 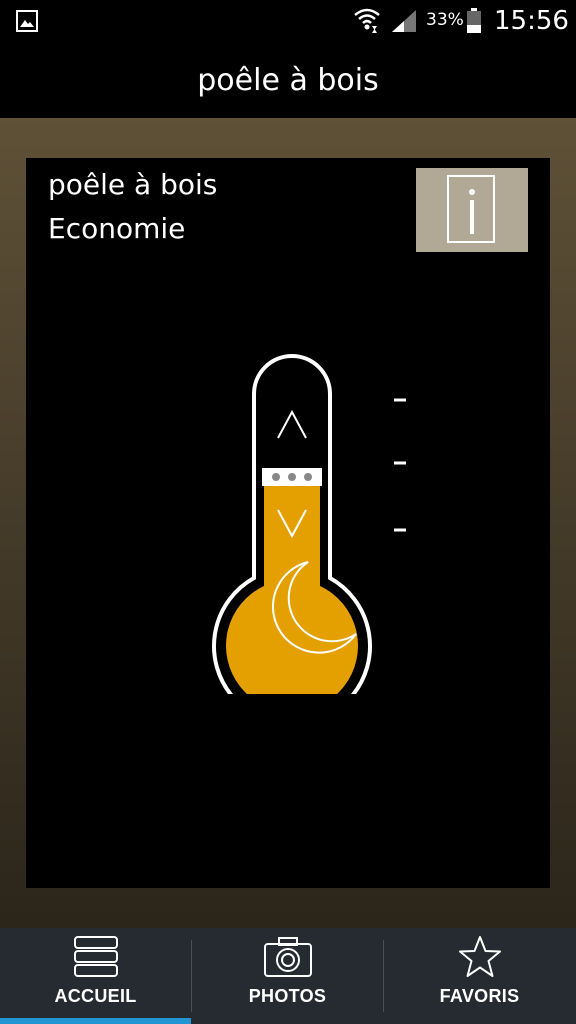 I want to click on bottom-nav: ACCUEIL PHOTOS FAVORIS, so click(x=288, y=976).